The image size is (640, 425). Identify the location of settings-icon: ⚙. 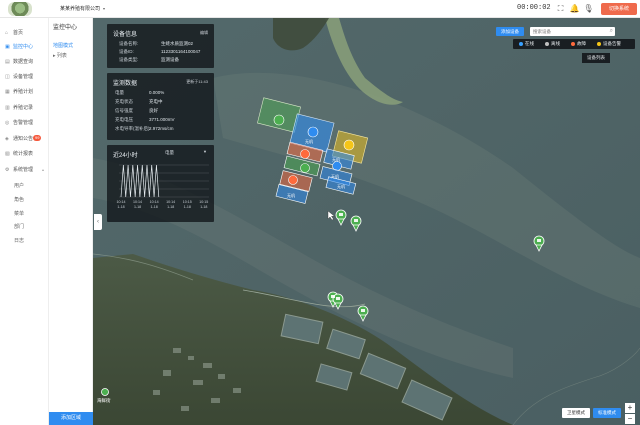
(7, 170).